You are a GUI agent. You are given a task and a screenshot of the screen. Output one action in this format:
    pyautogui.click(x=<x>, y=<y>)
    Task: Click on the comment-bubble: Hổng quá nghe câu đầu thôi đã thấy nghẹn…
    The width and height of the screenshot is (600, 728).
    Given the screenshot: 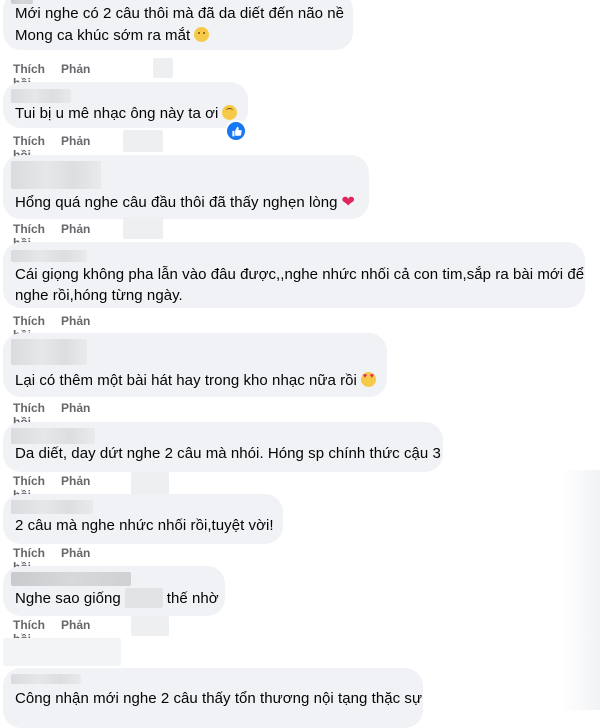 What is the action you would take?
    pyautogui.click(x=186, y=187)
    